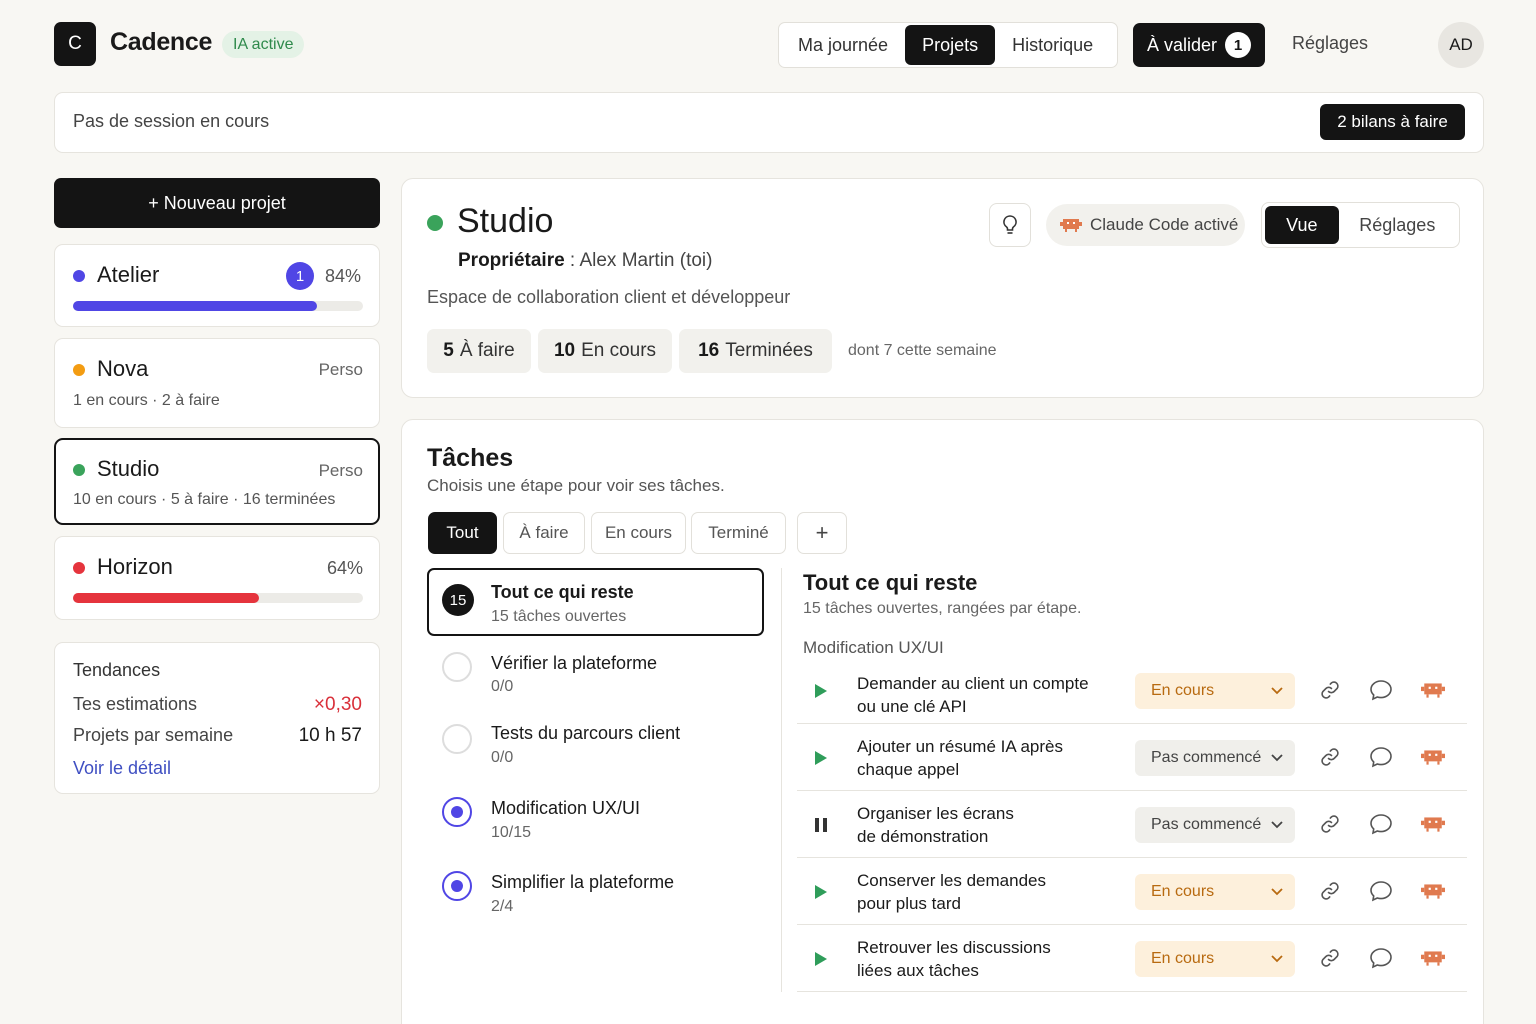  Describe the element at coordinates (843, 45) in the screenshot. I see `nav-tab-ma-journee: Ma journée` at that location.